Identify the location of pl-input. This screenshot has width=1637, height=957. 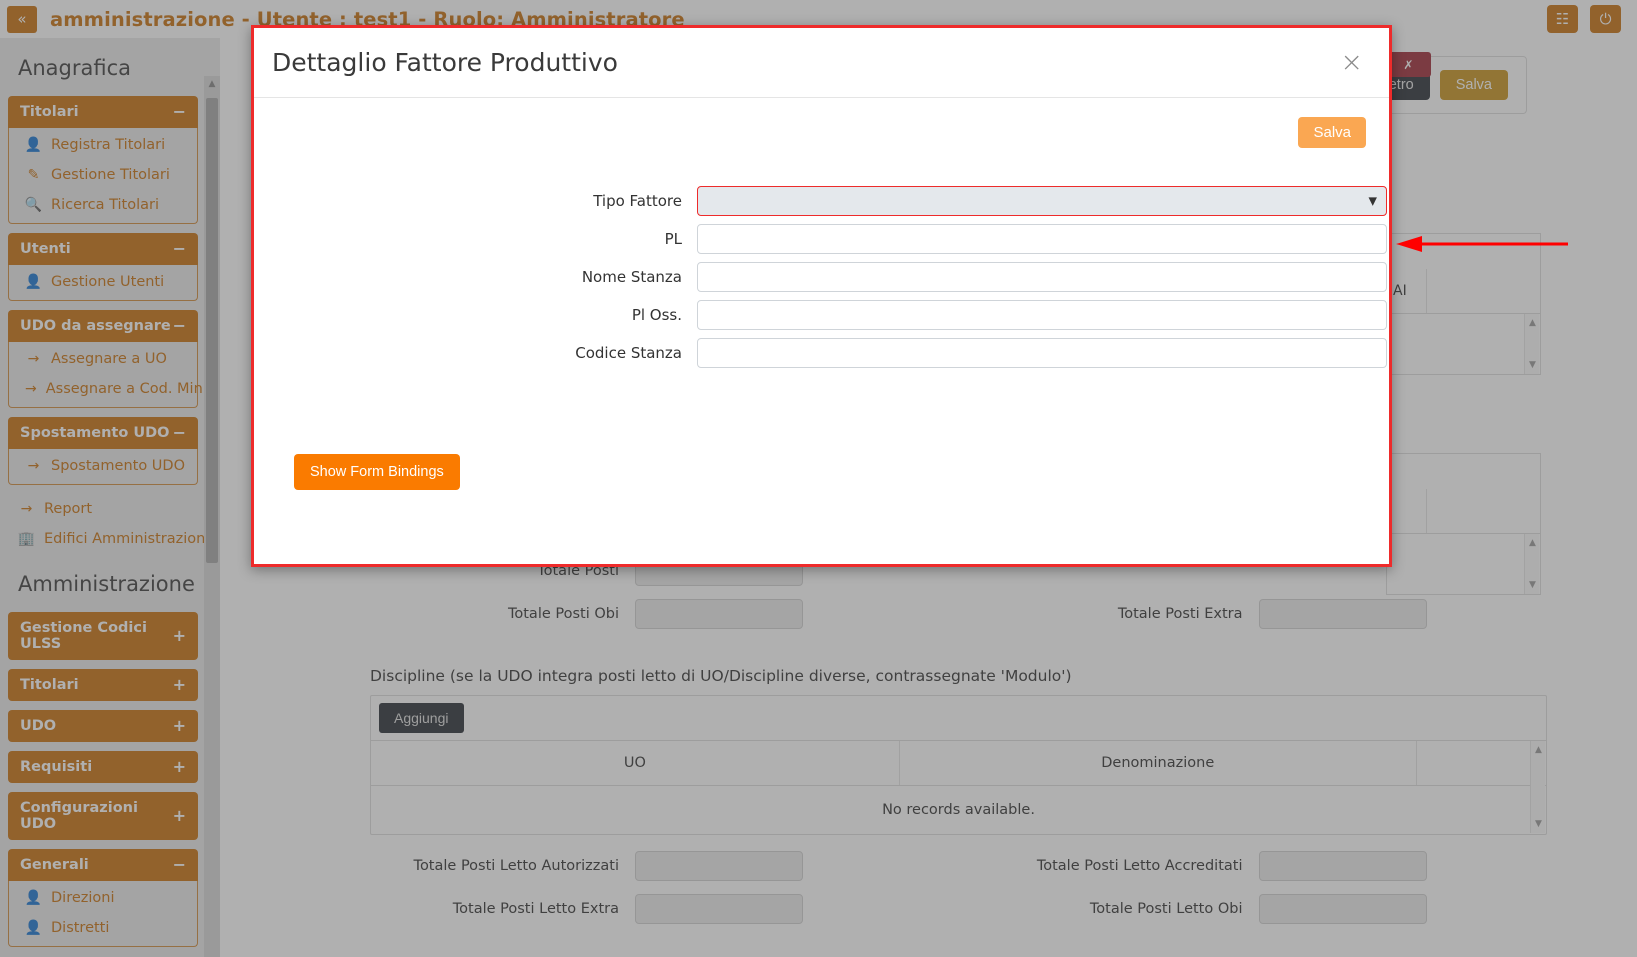
(1042, 239).